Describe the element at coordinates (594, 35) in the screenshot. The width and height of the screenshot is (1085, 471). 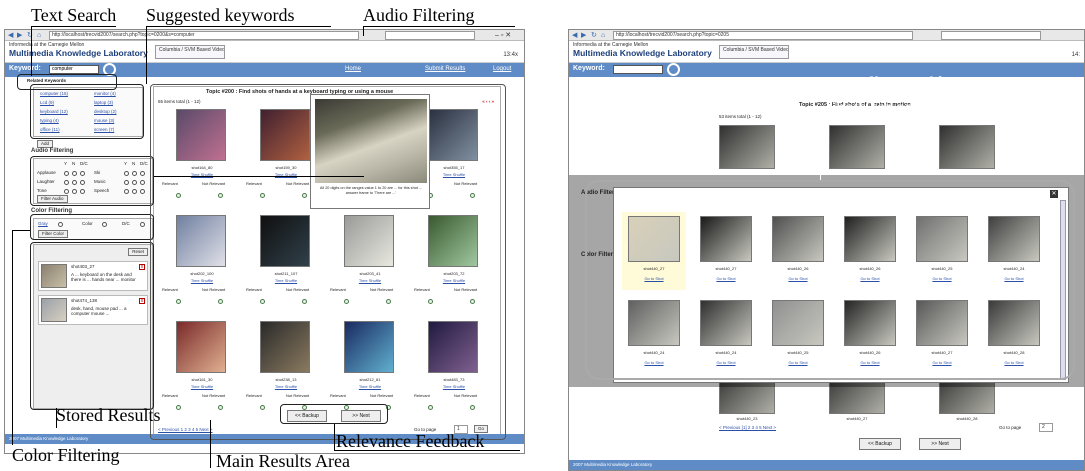
I see `reload-icon: ↻` at that location.